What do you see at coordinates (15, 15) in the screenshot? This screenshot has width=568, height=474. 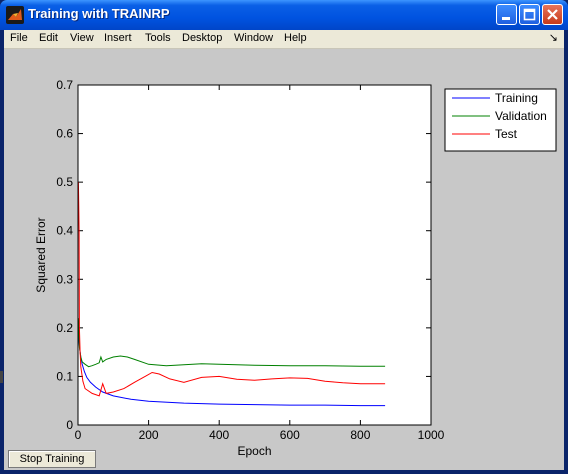 I see `matlab-icon` at bounding box center [15, 15].